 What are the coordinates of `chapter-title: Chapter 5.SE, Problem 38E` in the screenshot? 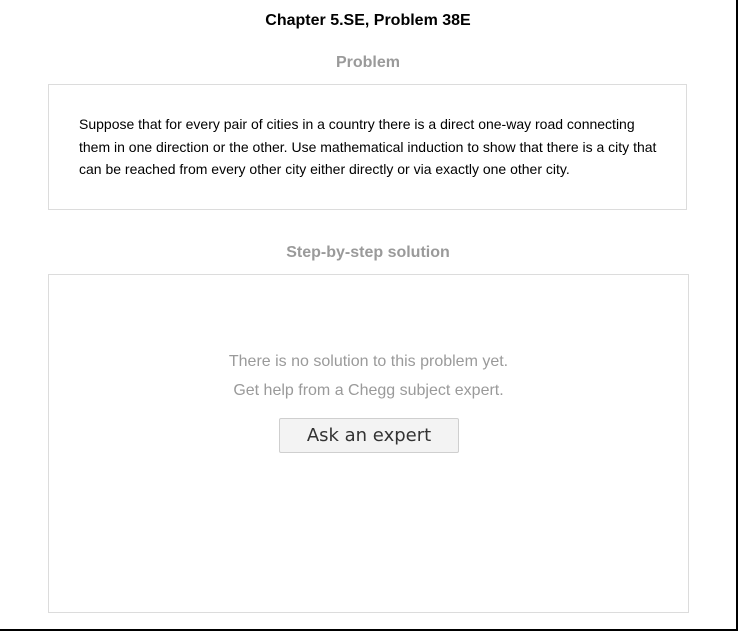 It's located at (368, 20).